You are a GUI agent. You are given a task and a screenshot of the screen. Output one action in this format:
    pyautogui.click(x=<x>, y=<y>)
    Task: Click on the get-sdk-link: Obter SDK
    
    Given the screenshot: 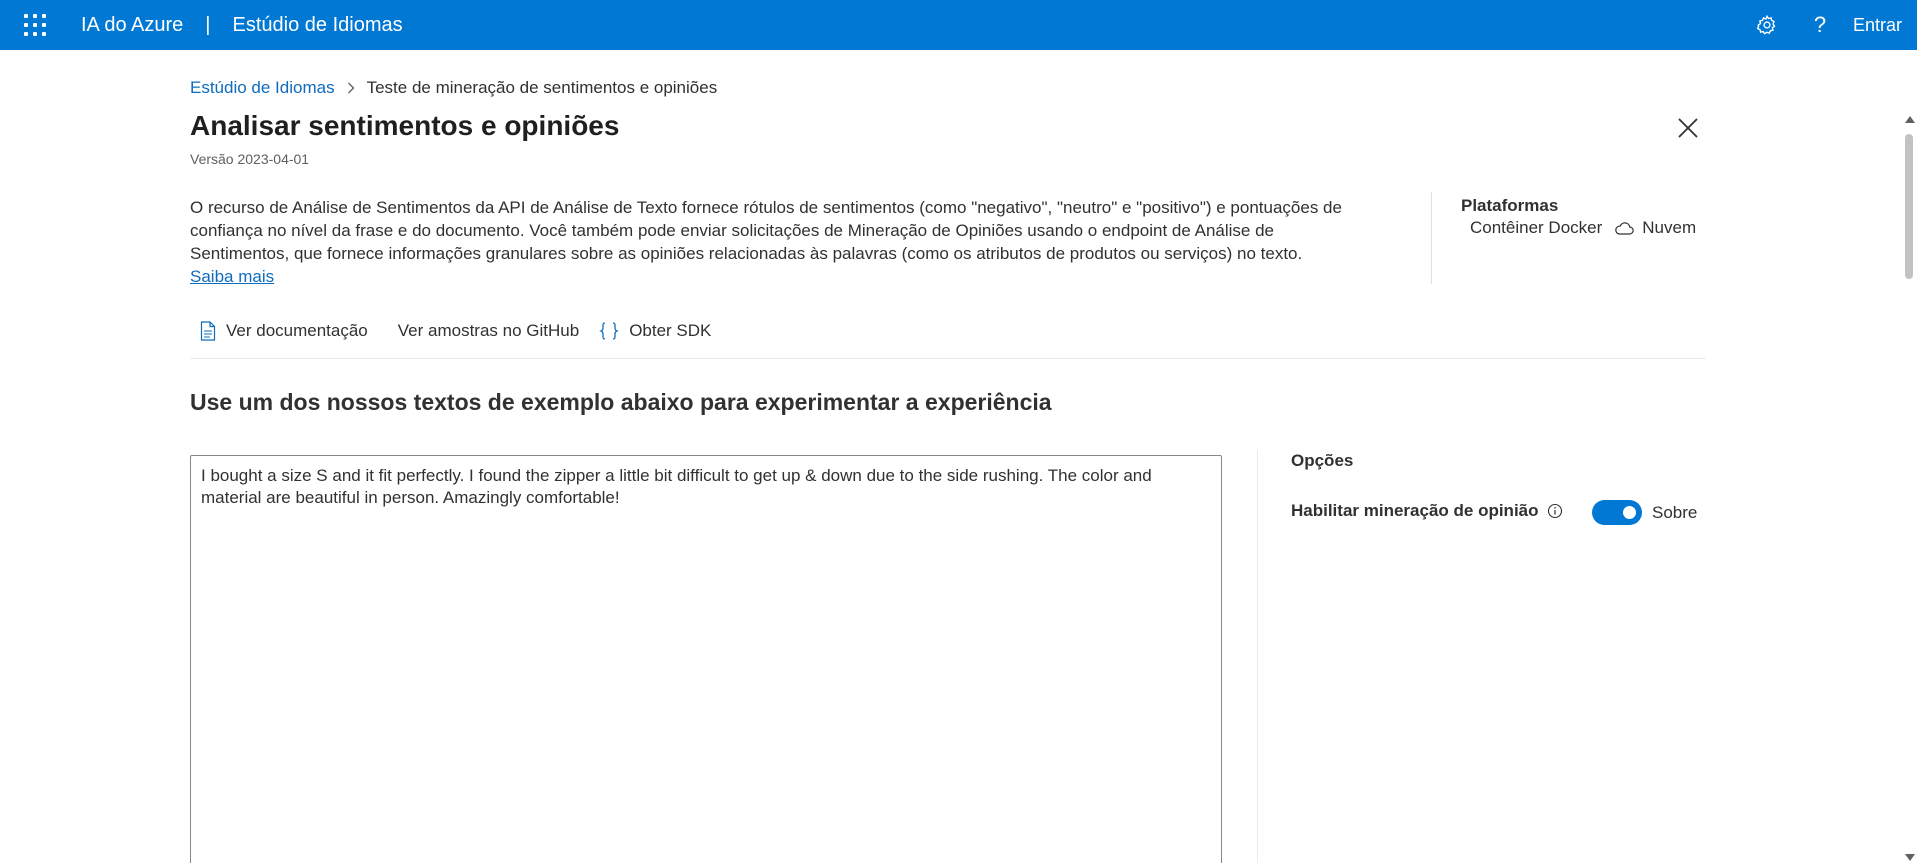 What is the action you would take?
    pyautogui.click(x=655, y=331)
    